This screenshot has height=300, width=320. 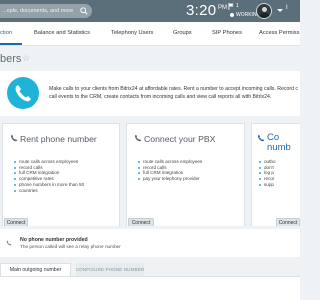 What do you see at coordinates (180, 139) in the screenshot?
I see `card-title: Connect your PBX` at bounding box center [180, 139].